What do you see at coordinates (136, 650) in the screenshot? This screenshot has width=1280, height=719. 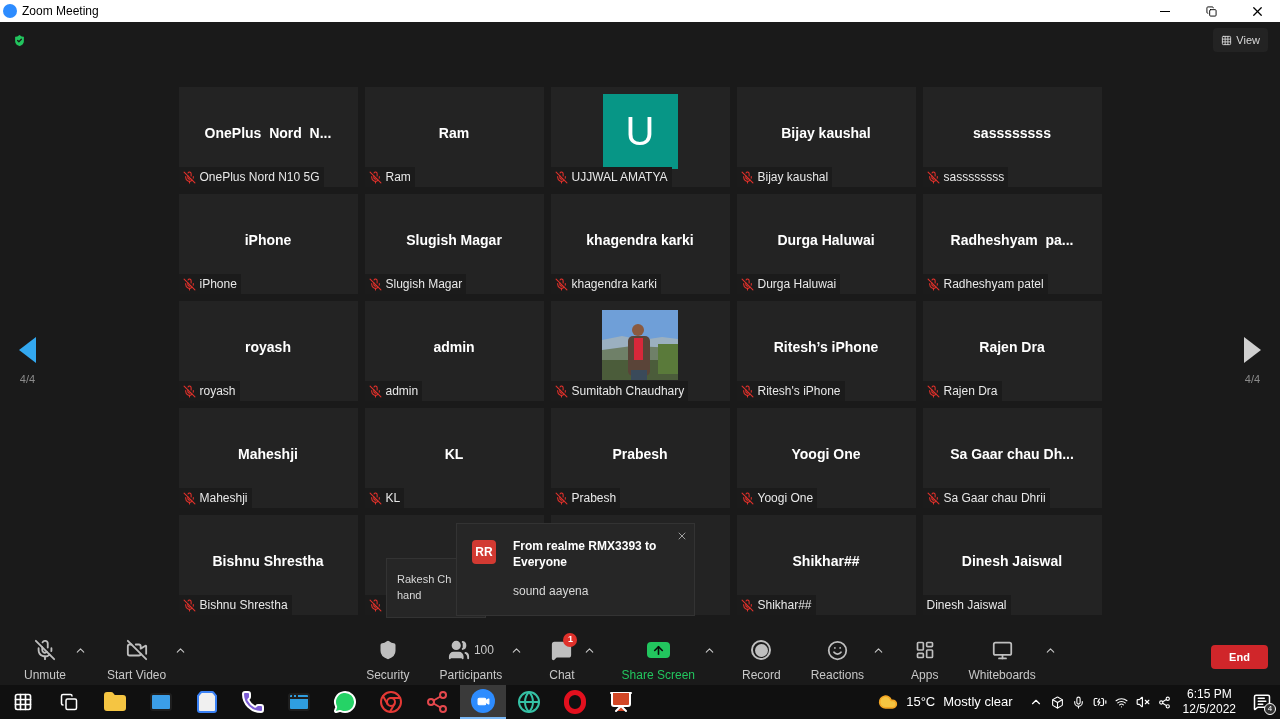 I see `video-off-icon` at bounding box center [136, 650].